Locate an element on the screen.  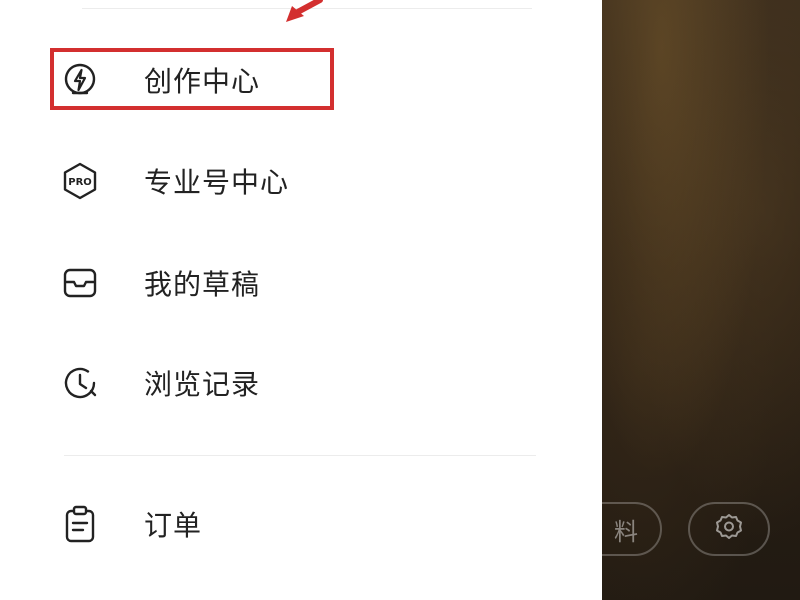
menu-item-label: 订单 is located at coordinates (173, 525).